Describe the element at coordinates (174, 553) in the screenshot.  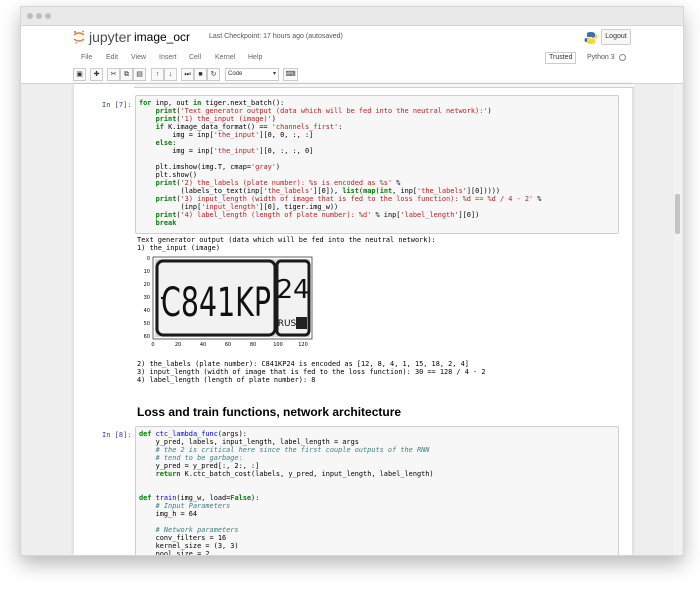
I see `code-line: pool_size = 2` at that location.